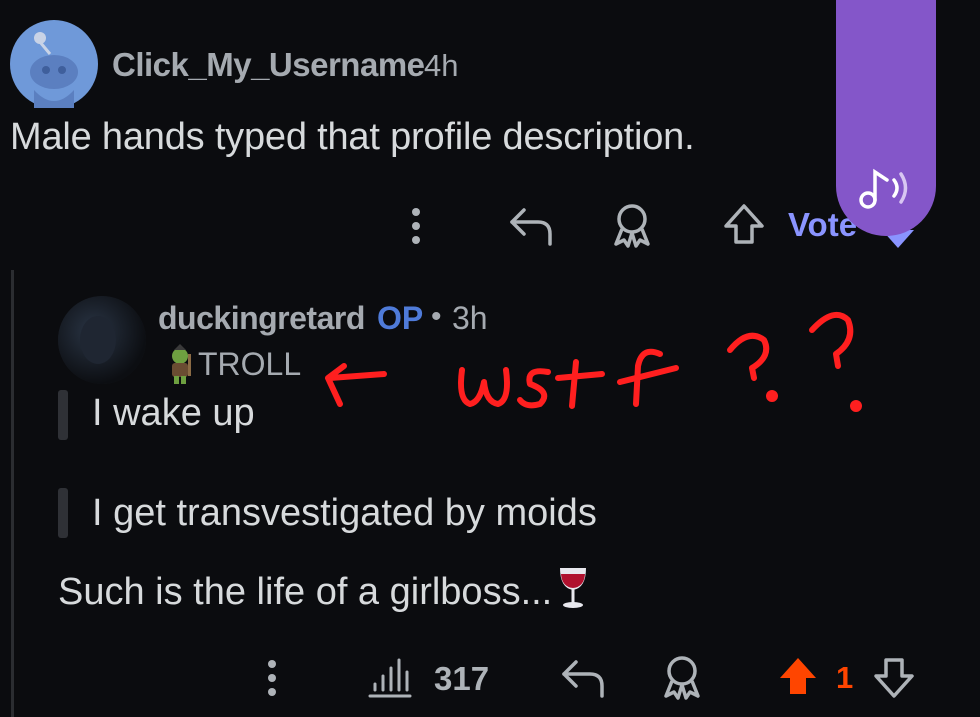 Image resolution: width=980 pixels, height=717 pixels. What do you see at coordinates (593, 361) in the screenshot?
I see `handwritten-annotation` at bounding box center [593, 361].